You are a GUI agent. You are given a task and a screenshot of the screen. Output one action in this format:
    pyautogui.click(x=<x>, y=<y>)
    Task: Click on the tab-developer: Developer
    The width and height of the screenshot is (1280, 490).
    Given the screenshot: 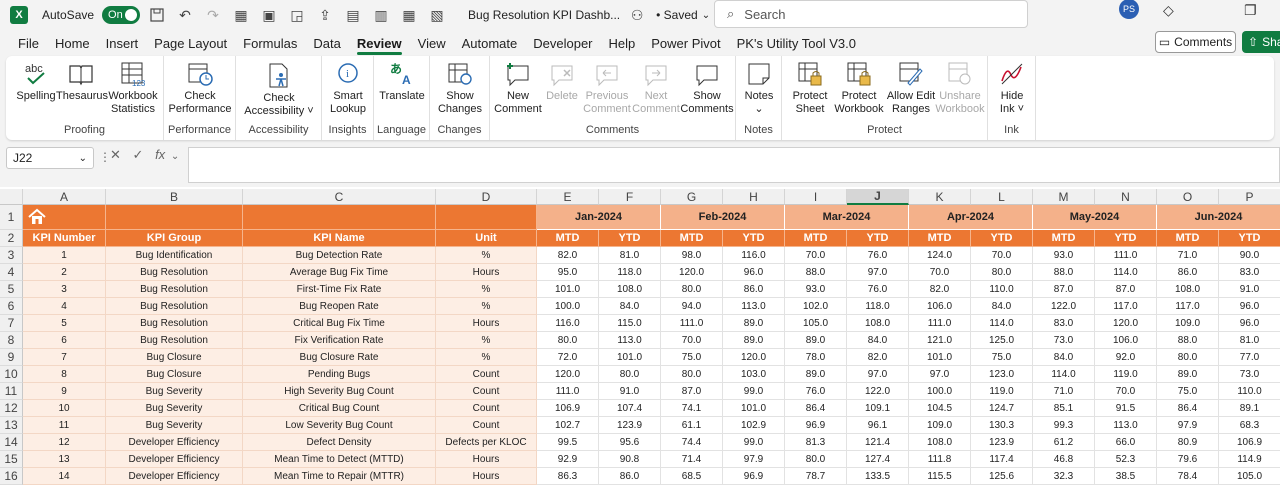 What is the action you would take?
    pyautogui.click(x=562, y=43)
    